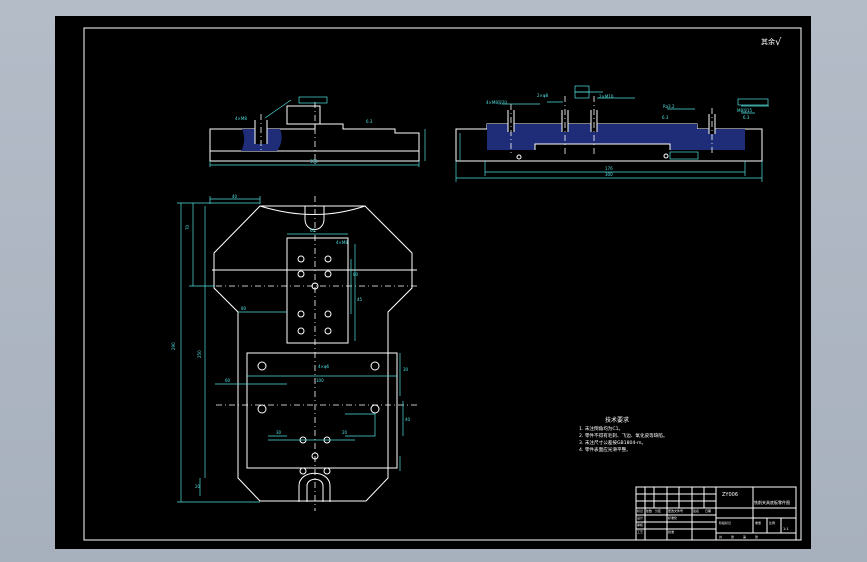  What do you see at coordinates (658, 510) in the screenshot?
I see `svg-text: 分区` at bounding box center [658, 510].